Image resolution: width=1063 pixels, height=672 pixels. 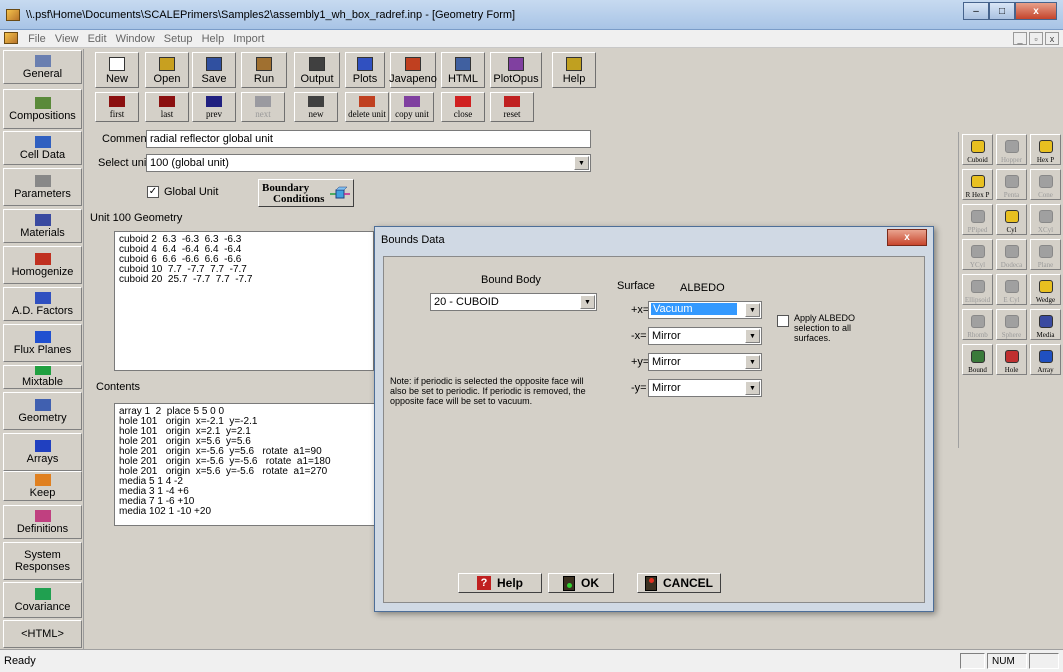 I want to click on menu-import: Import, so click(x=248, y=39).